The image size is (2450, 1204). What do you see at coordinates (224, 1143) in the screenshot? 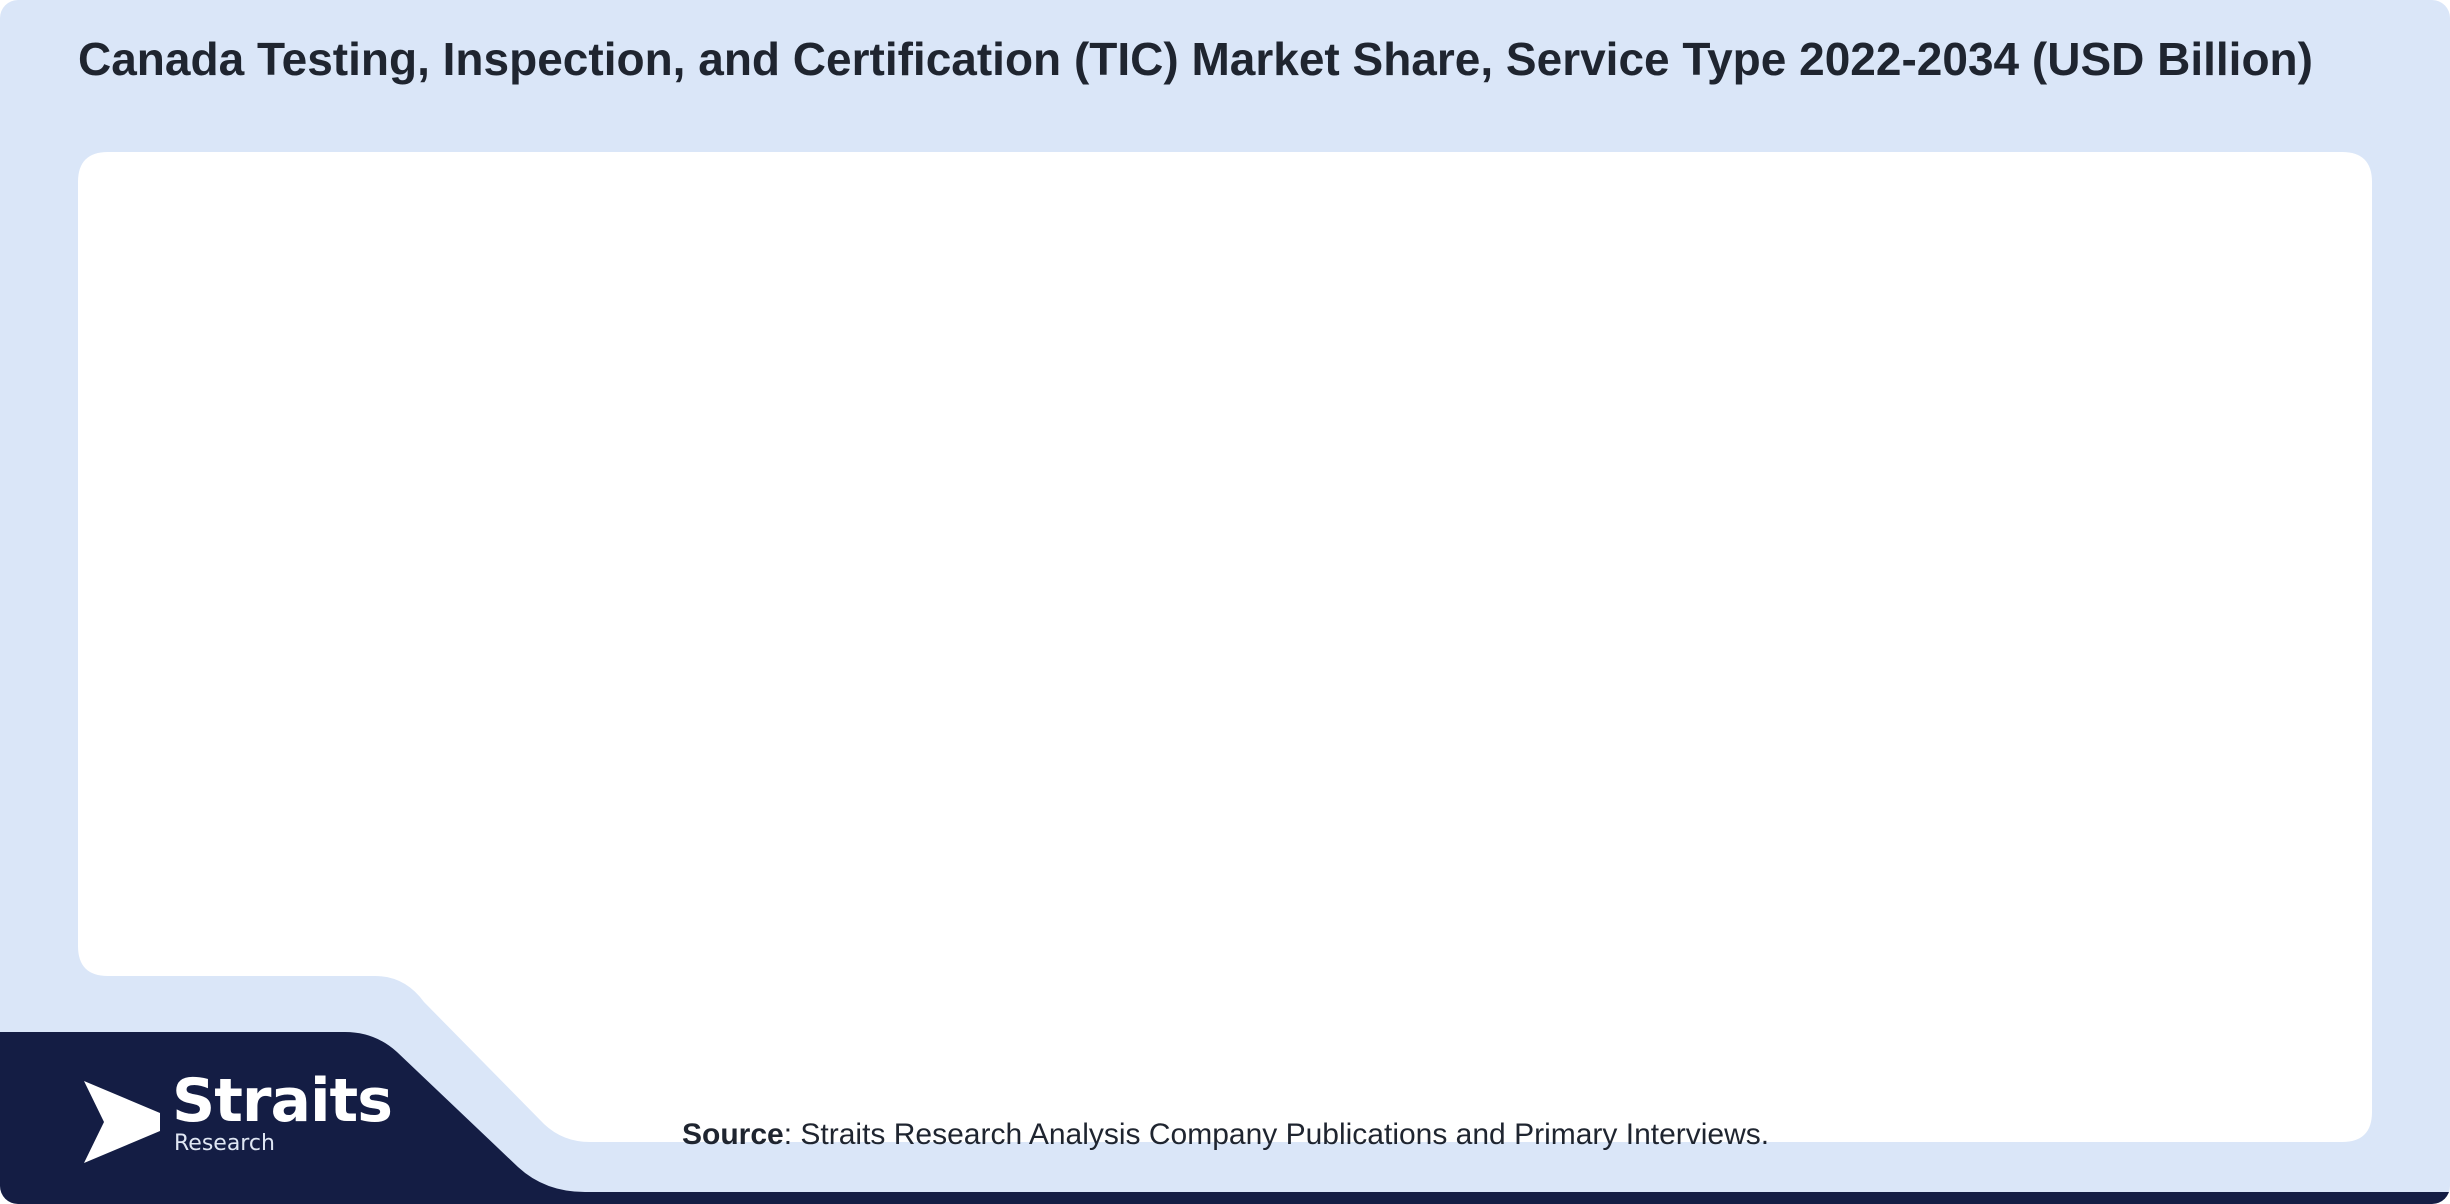
I see `logo-subtitle: Research` at bounding box center [224, 1143].